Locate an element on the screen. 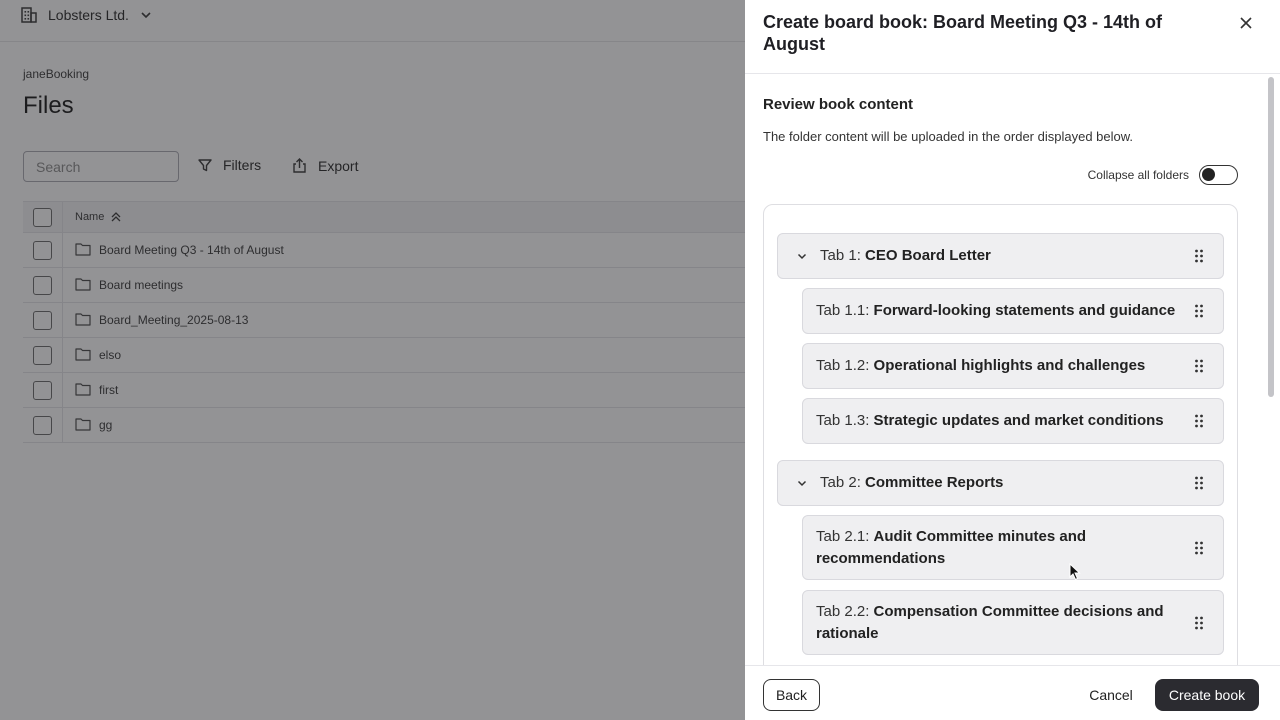  book-tab-item: Tab 2: Committee Reports is located at coordinates (1000, 483).